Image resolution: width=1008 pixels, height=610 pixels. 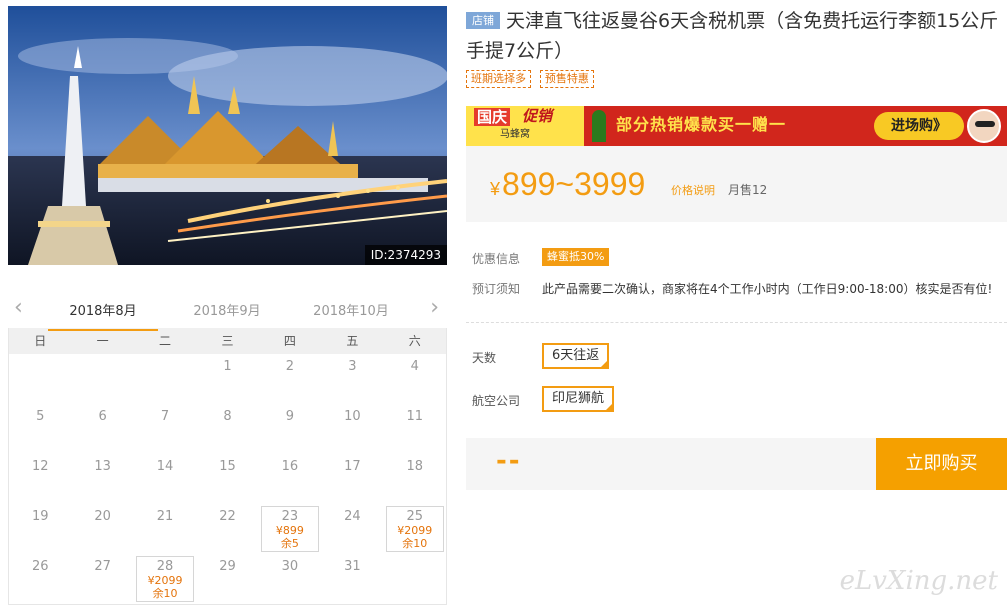 What do you see at coordinates (492, 117) in the screenshot?
I see `banner-holiday-text: 国庆` at bounding box center [492, 117].